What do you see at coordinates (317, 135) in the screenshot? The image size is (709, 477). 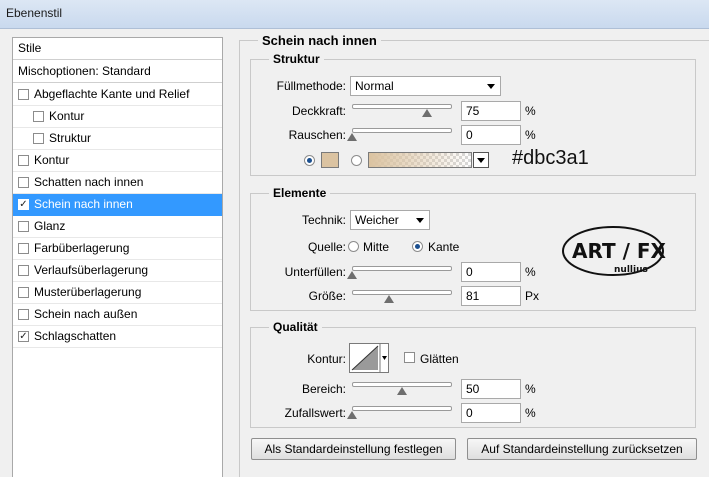 I see `noise-label: Rauschen:` at bounding box center [317, 135].